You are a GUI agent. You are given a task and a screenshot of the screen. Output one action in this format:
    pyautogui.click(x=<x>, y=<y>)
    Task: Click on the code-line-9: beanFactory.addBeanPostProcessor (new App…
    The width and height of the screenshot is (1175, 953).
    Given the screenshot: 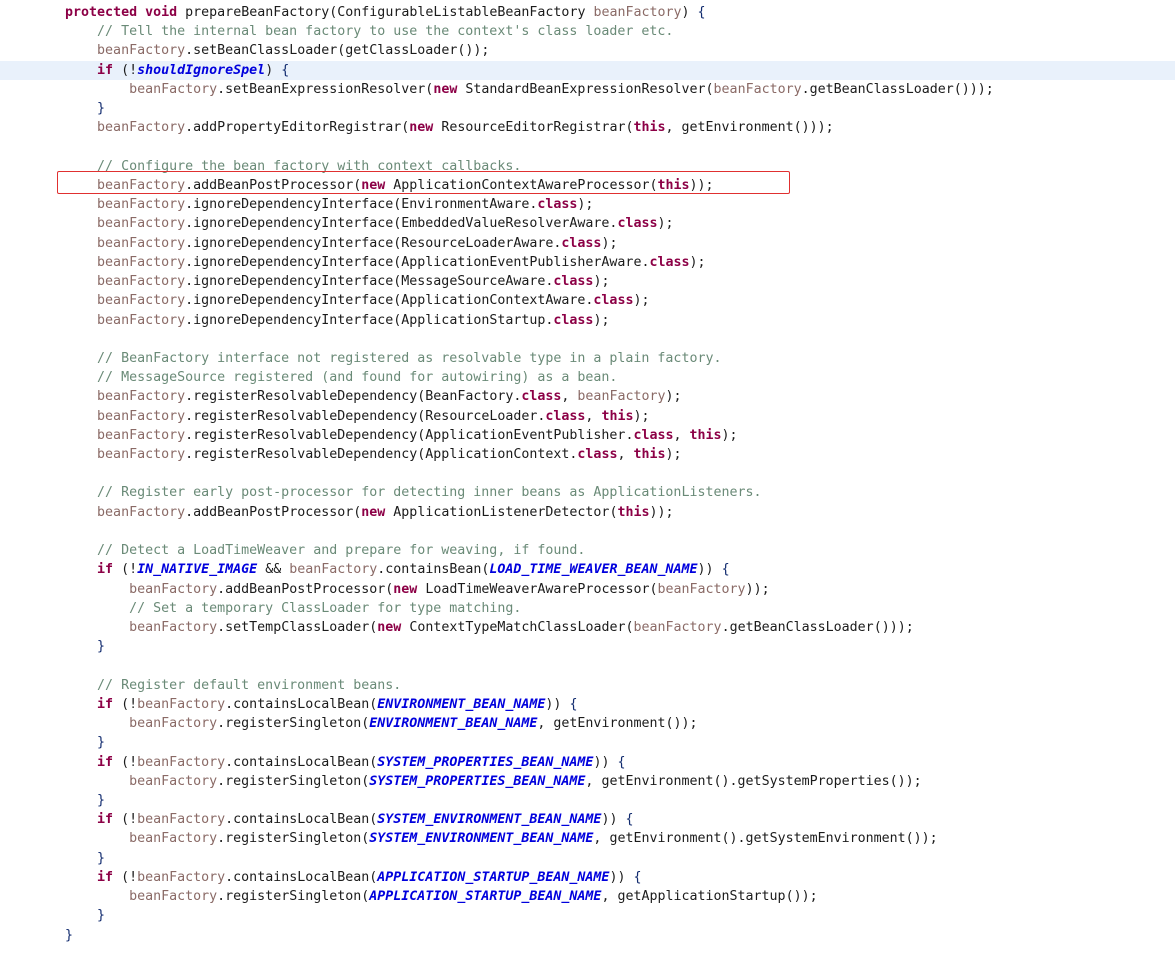 What is the action you would take?
    pyautogui.click(x=587, y=185)
    